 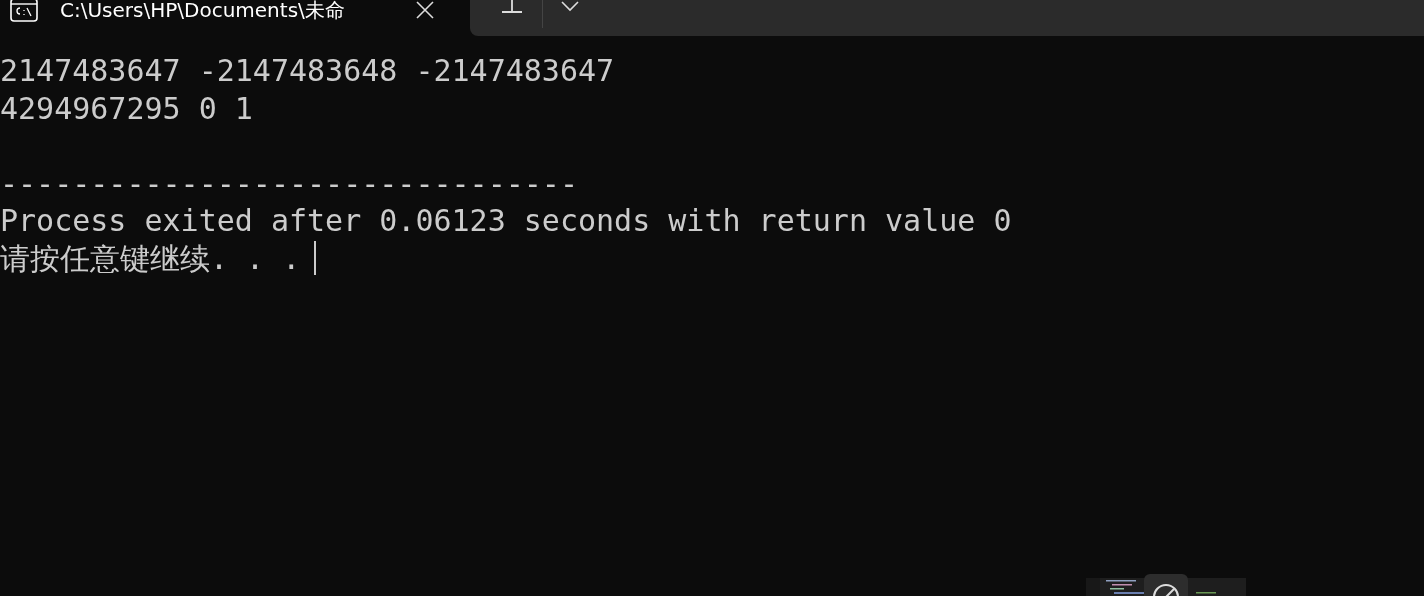 What do you see at coordinates (425, 10) in the screenshot?
I see `close-icon` at bounding box center [425, 10].